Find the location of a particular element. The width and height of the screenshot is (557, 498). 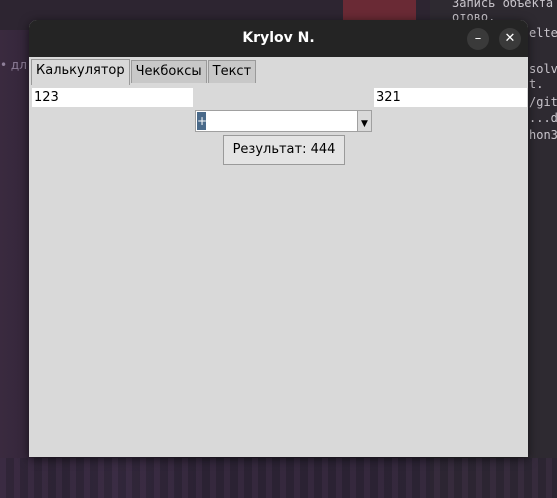

close-button: ✕ is located at coordinates (510, 39).